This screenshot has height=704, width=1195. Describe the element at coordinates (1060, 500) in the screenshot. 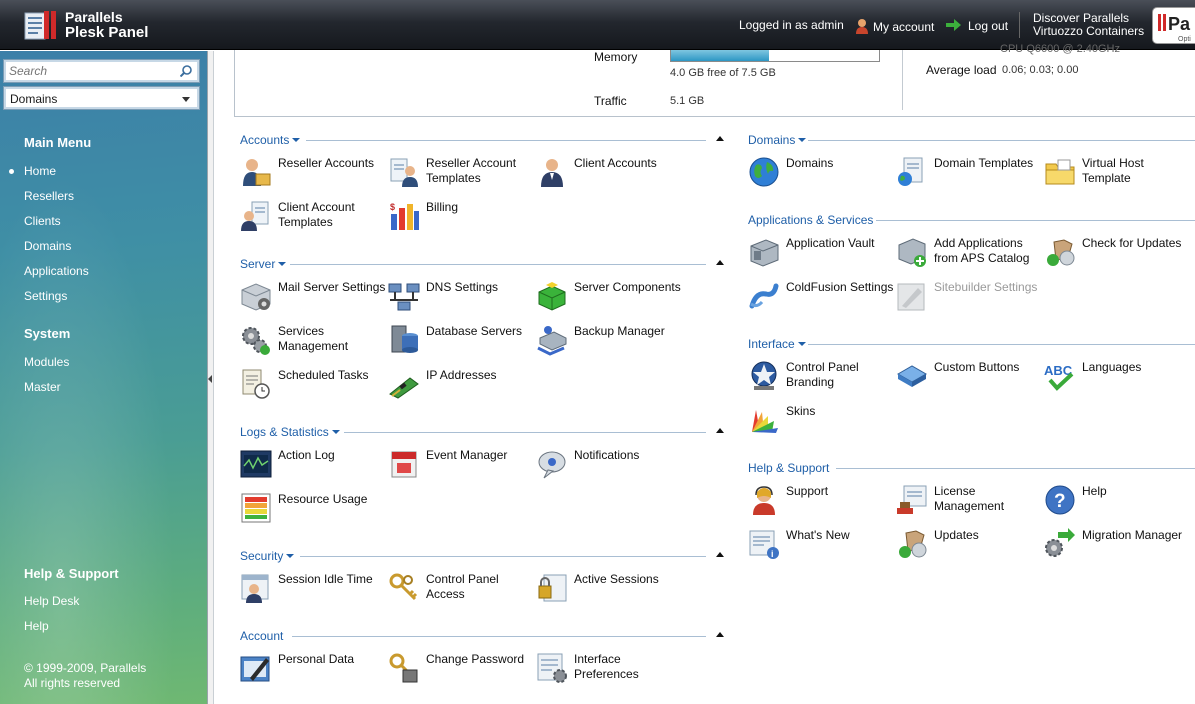

I see `help-question-icon: ?` at that location.